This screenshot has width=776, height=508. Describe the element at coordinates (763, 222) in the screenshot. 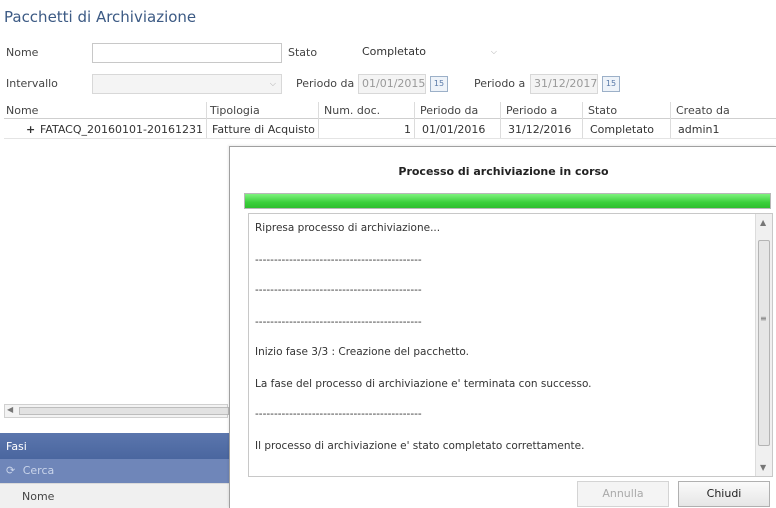

I see `scroll-up-icon: ▲` at that location.